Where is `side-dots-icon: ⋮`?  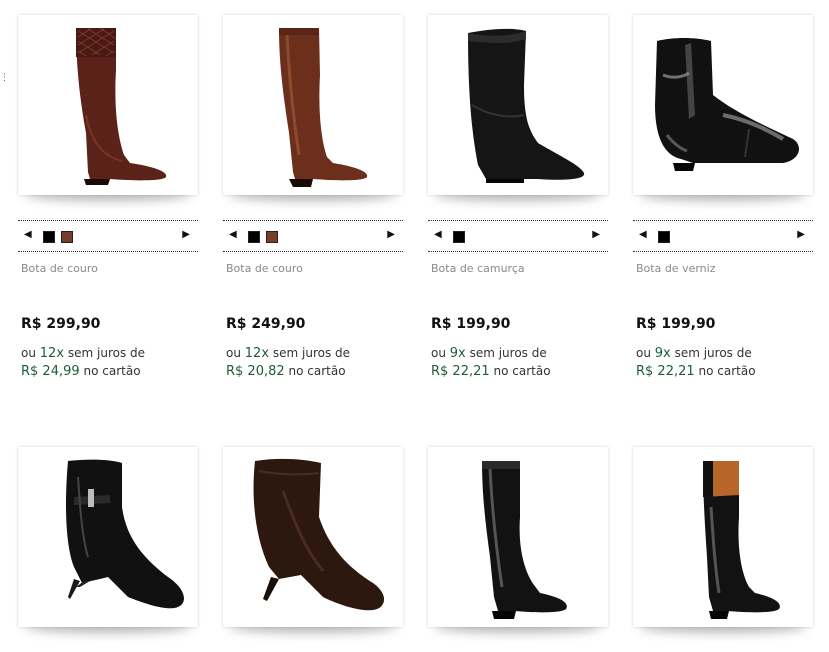 side-dots-icon: ⋮ is located at coordinates (4, 78).